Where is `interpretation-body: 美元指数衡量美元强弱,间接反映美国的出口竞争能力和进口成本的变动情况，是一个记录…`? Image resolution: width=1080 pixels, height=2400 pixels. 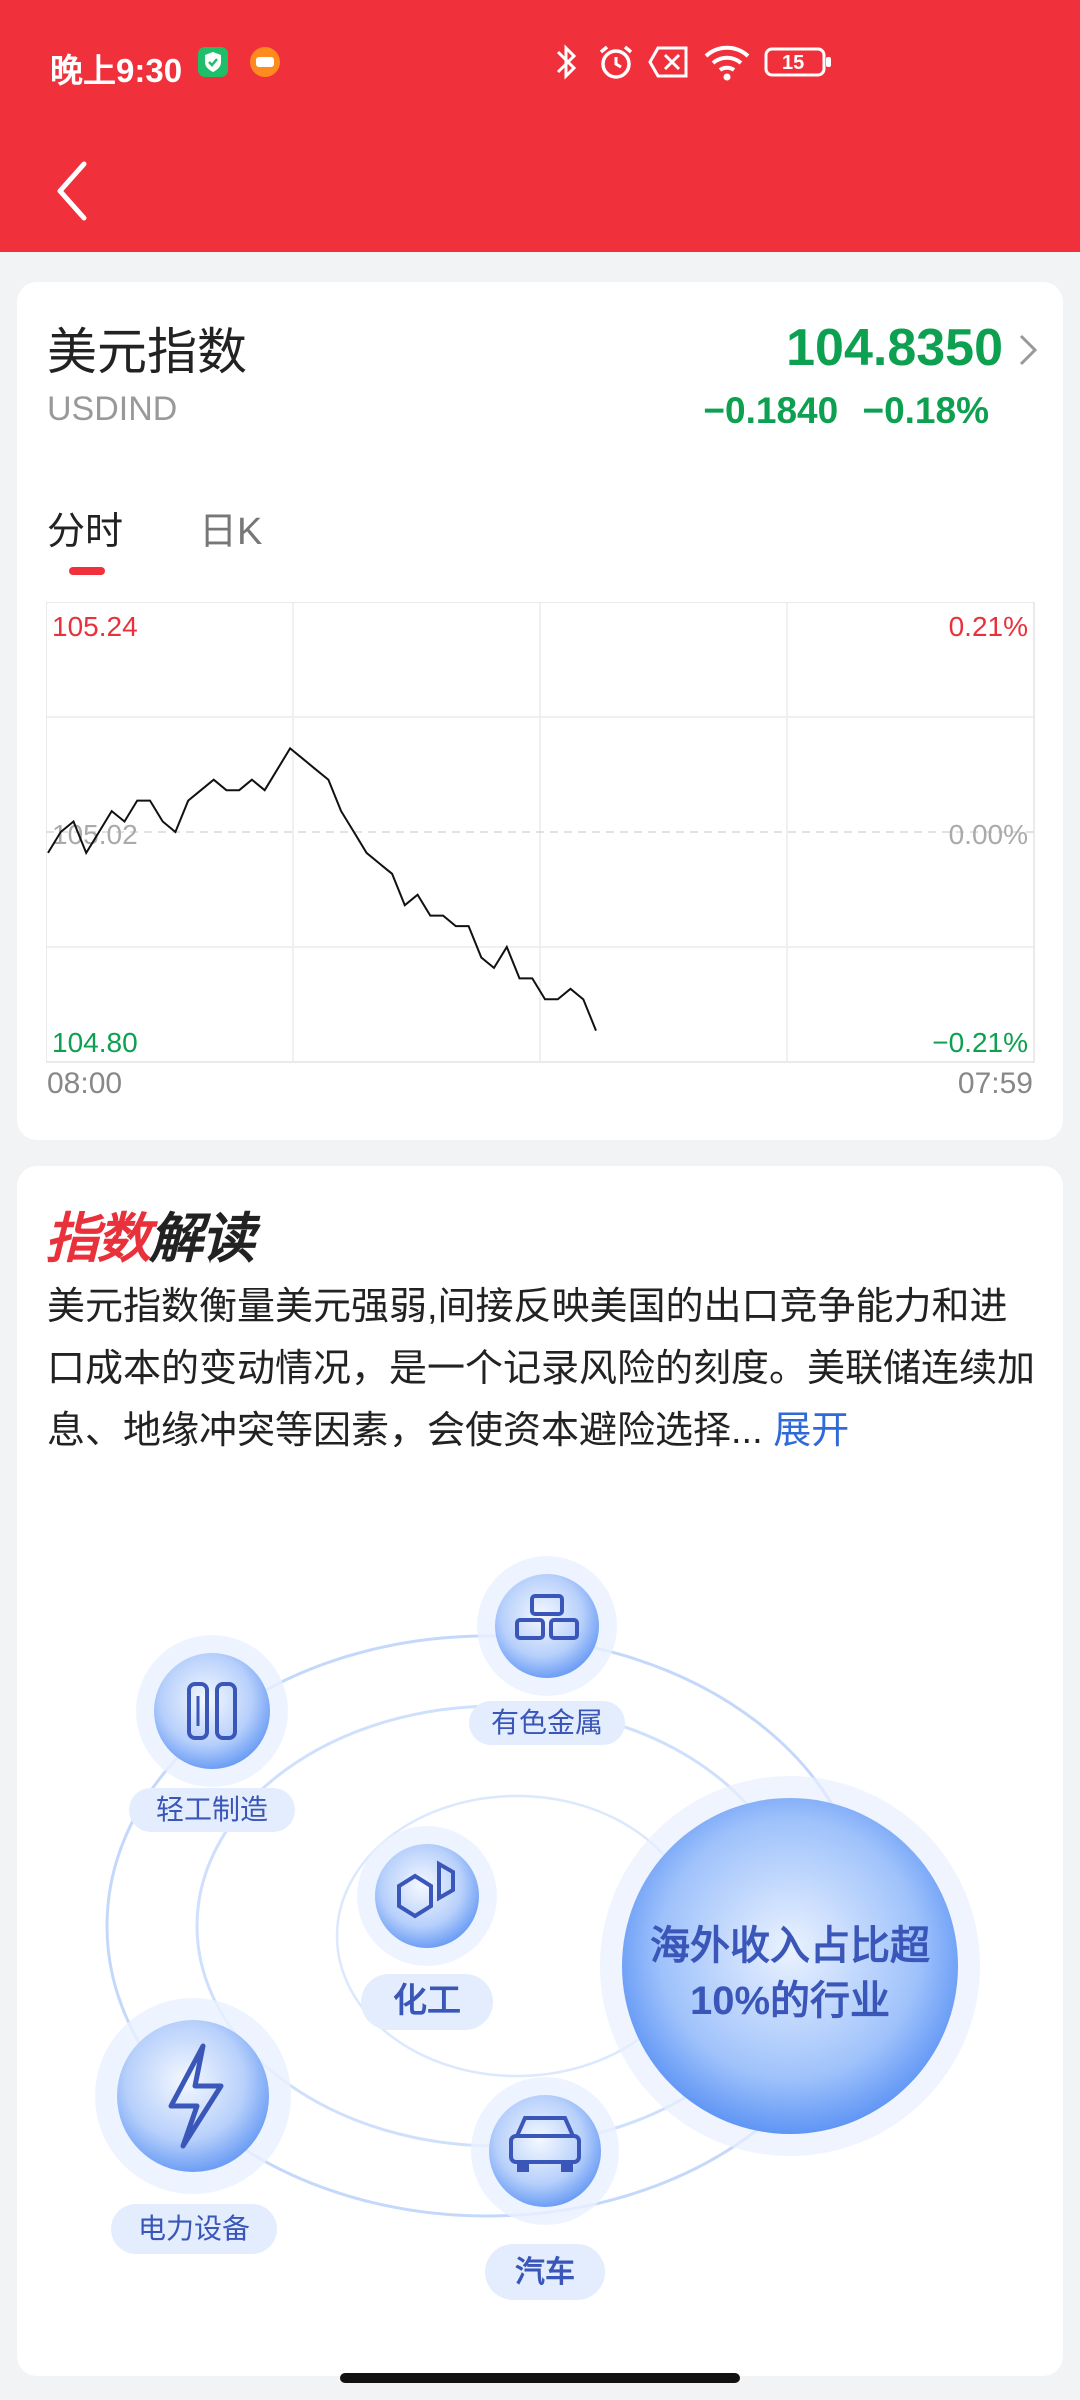 interpretation-body: 美元指数衡量美元强弱,间接反映美国的出口竞争能力和进口成本的变动情况，是一个记录… is located at coordinates (541, 1369).